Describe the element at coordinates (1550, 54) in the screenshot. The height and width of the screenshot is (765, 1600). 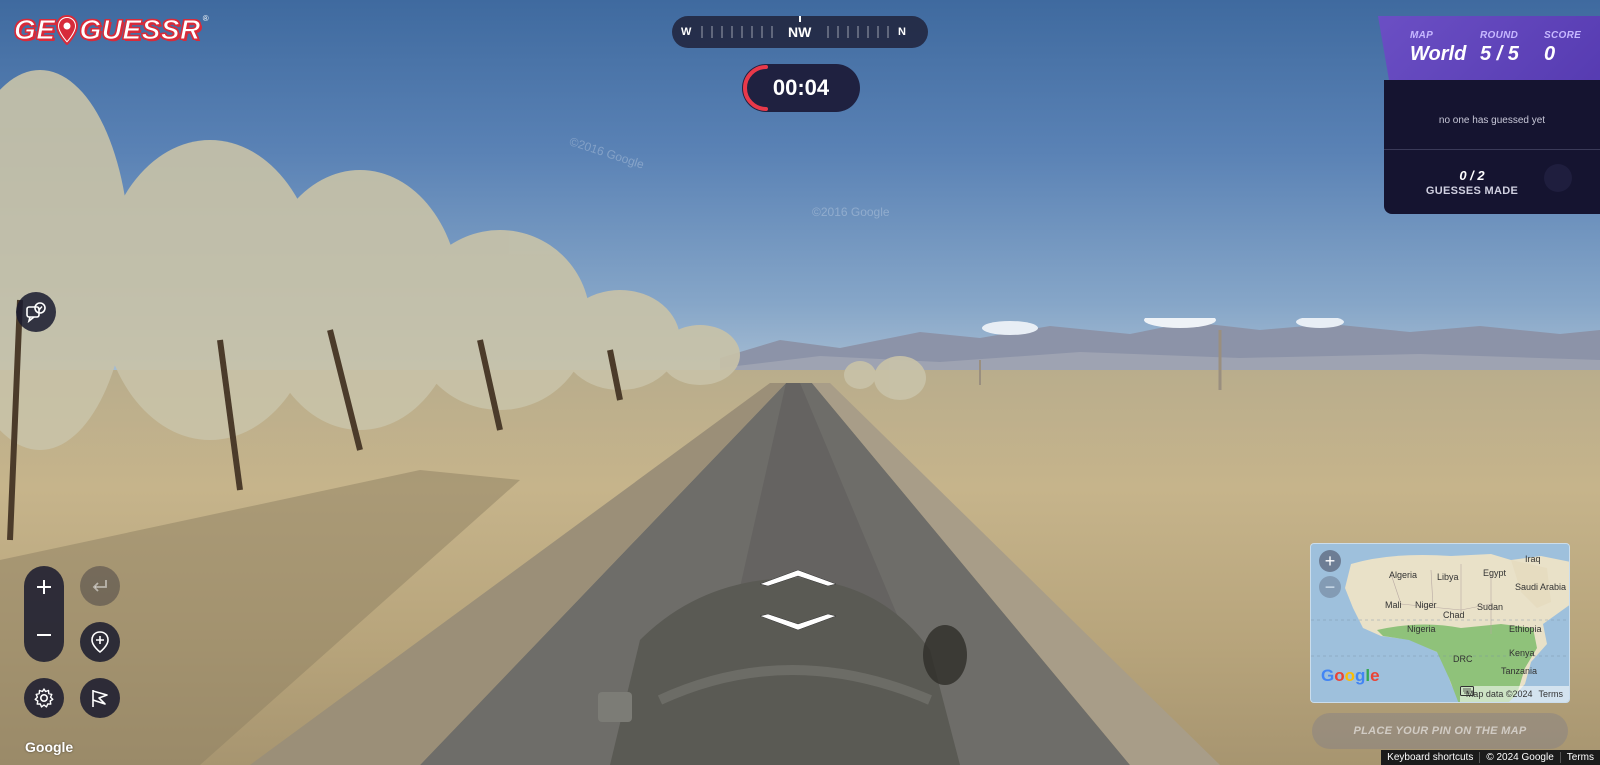
I see `score-value: 0` at that location.